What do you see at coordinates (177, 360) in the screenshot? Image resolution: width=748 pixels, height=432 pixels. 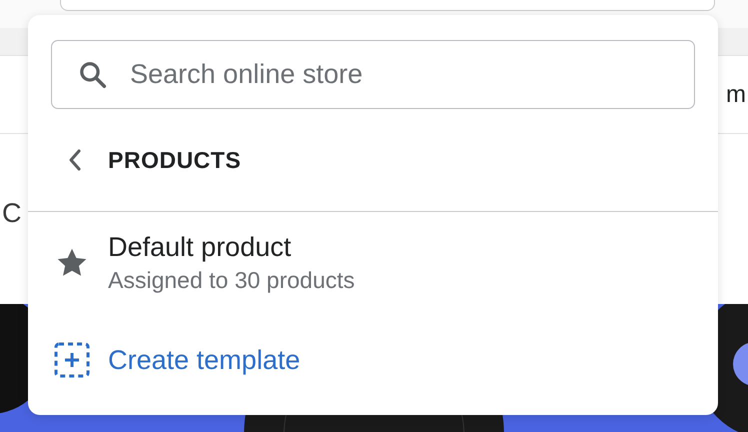 I see `create-template-link: Create template` at bounding box center [177, 360].